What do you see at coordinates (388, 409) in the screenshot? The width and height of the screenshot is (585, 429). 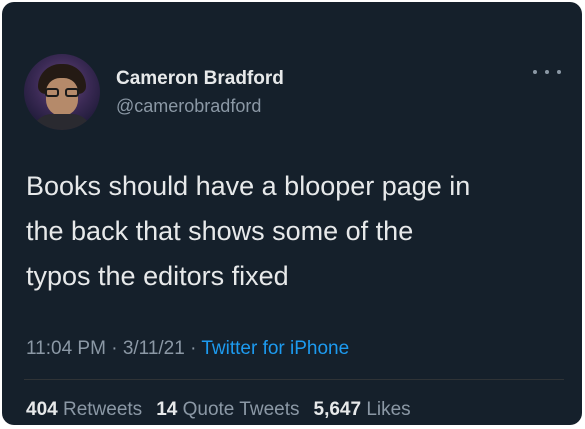 I see `likes-label: Likes` at bounding box center [388, 409].